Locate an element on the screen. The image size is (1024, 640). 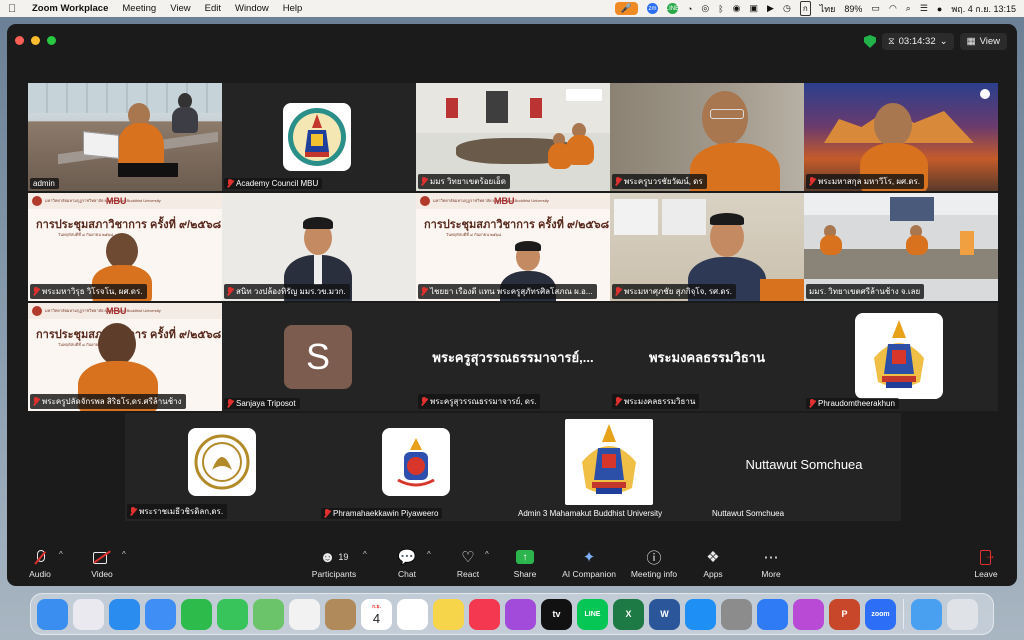
more-button: ⋯ More is located at coordinates (771, 562).